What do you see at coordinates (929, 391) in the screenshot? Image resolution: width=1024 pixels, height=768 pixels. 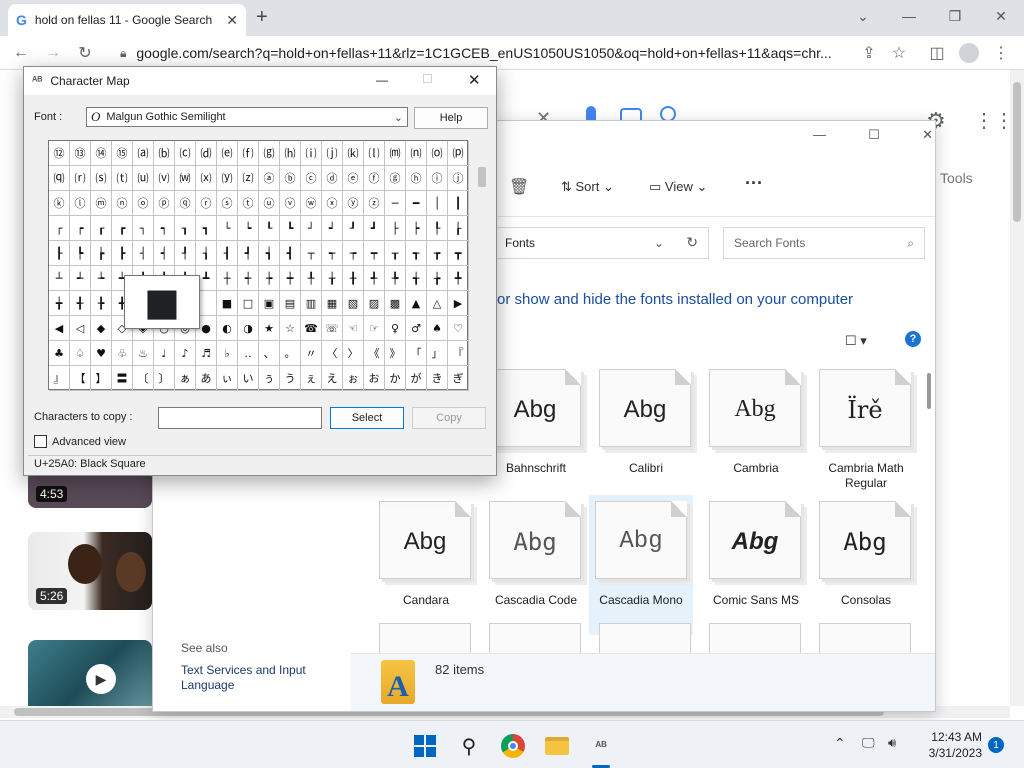 I see `fonts-scrollbar-thumb` at bounding box center [929, 391].